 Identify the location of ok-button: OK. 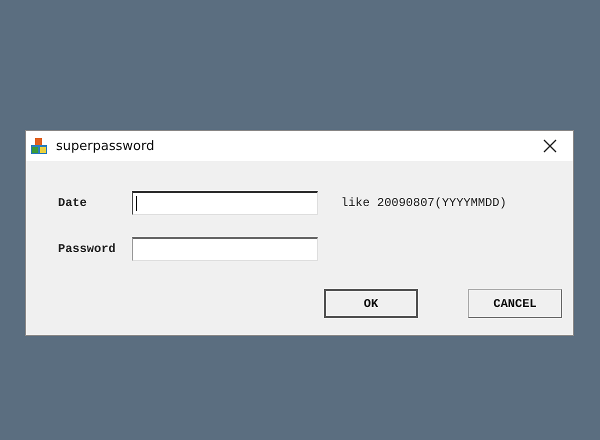
(371, 303).